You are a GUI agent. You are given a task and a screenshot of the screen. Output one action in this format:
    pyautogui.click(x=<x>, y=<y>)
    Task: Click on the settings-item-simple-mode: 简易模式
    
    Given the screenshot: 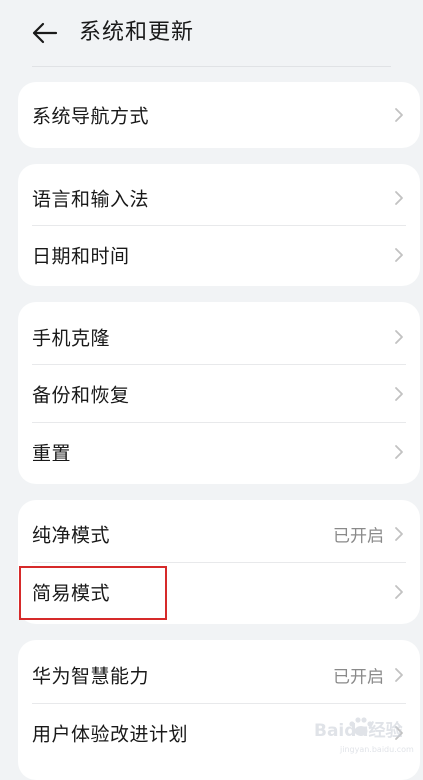 What is the action you would take?
    pyautogui.click(x=219, y=591)
    